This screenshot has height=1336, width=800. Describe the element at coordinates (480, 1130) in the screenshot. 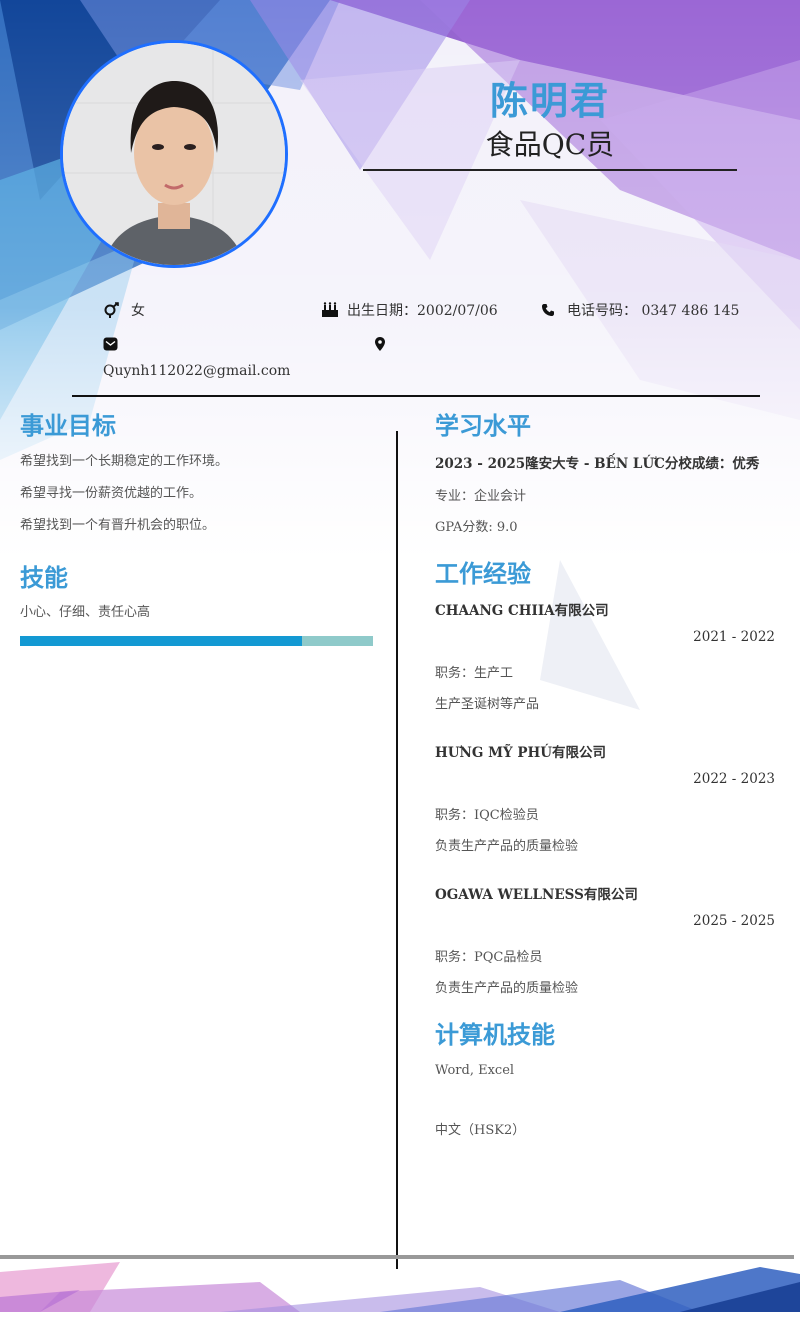

I see `language-skill: 中文（HSK2）` at that location.